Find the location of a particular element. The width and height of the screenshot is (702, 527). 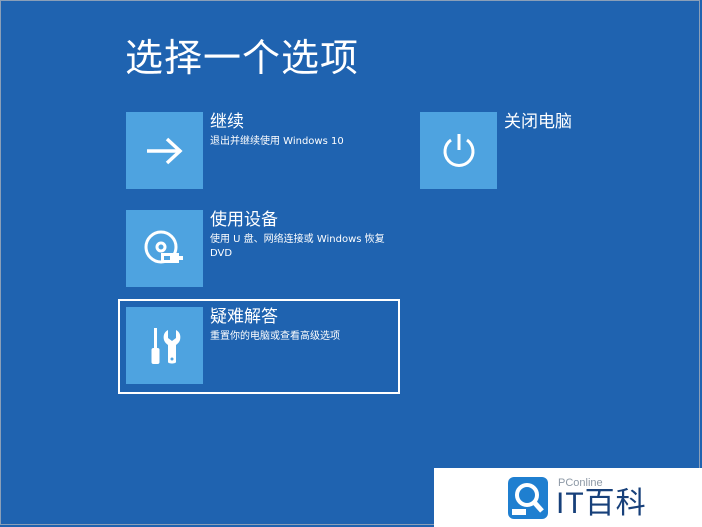

option-use-device-desc: 使用 U 盘、网络连接或 Windows 恢复 DVD is located at coordinates (297, 246).